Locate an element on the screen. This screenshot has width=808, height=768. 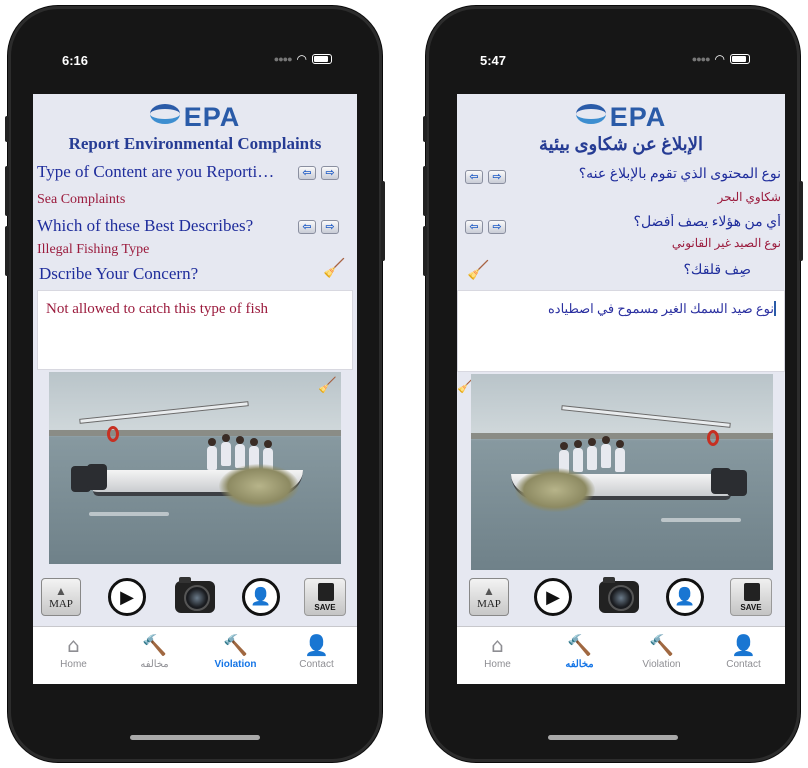
concern-label: صِف قلقك؟ is located at coordinates (717, 270).